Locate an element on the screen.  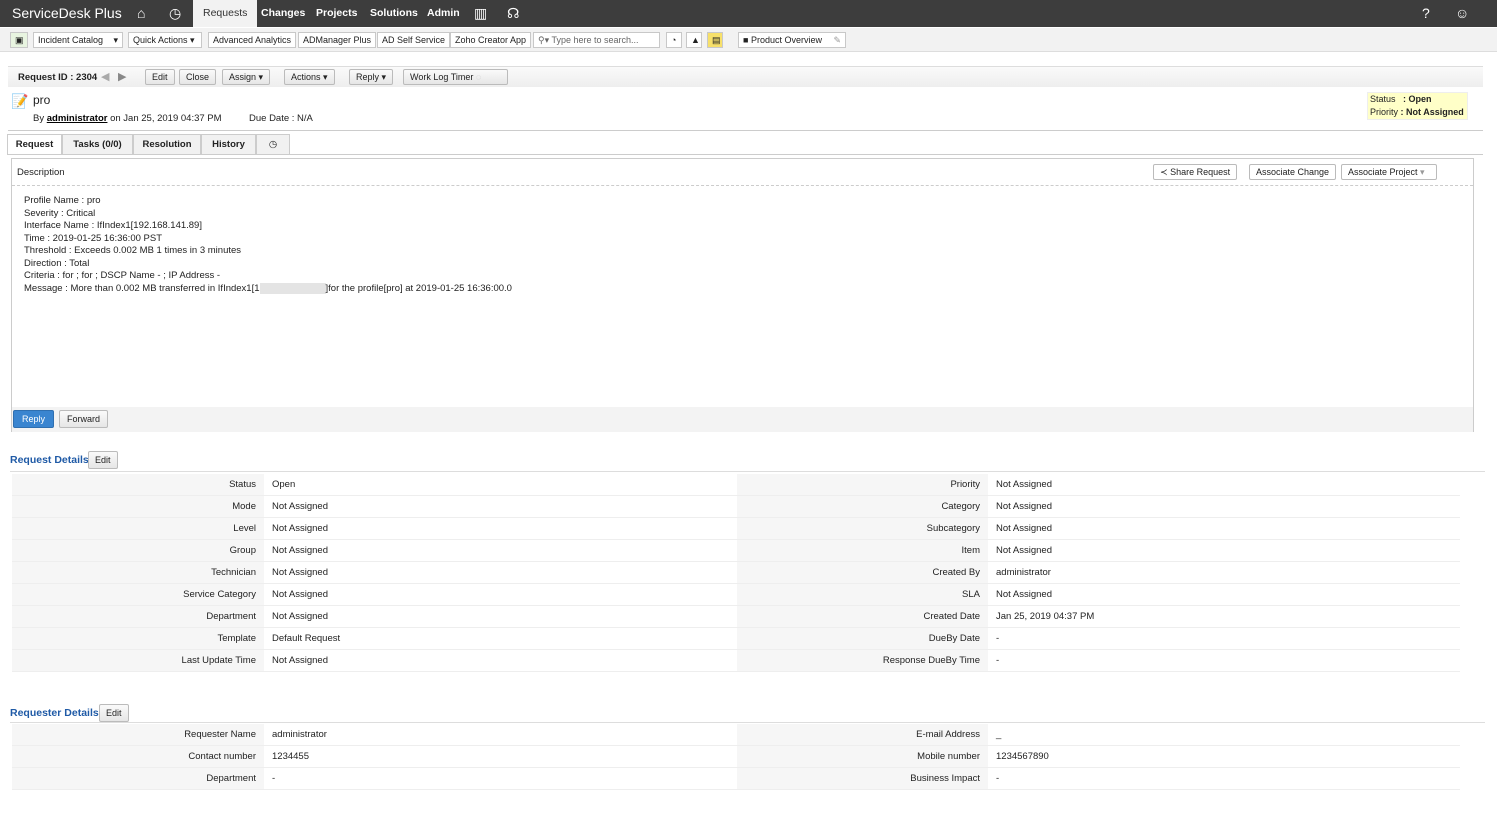
forward-button: Forward is located at coordinates (84, 419).